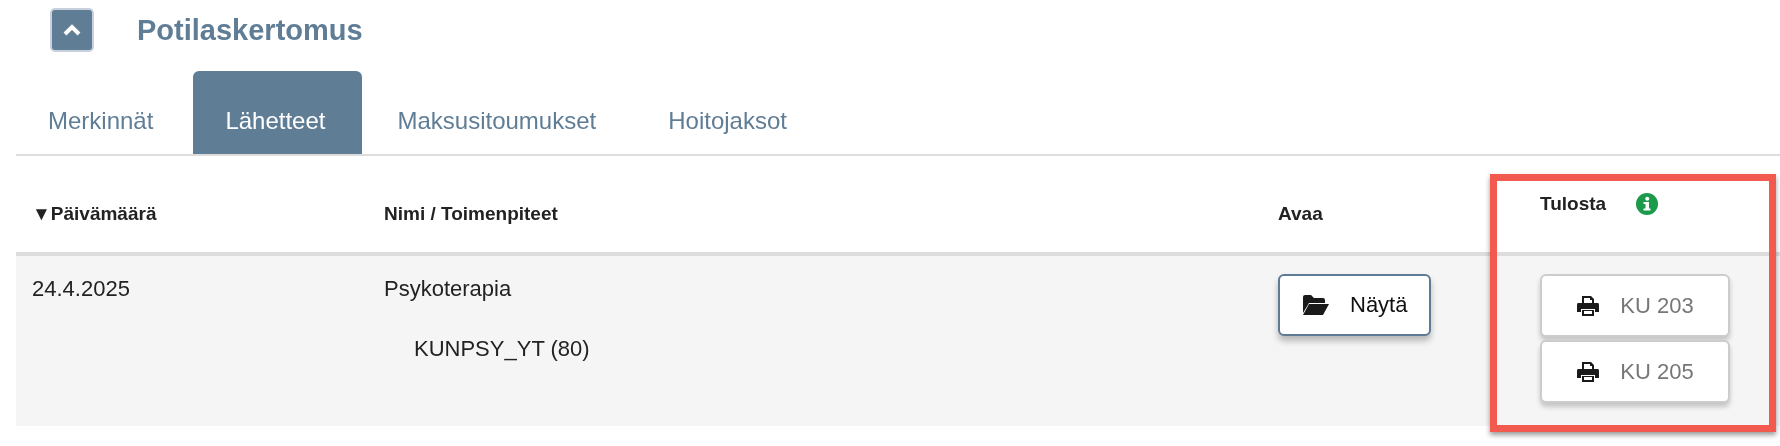 The image size is (1780, 446). I want to click on info-icon, so click(1647, 204).